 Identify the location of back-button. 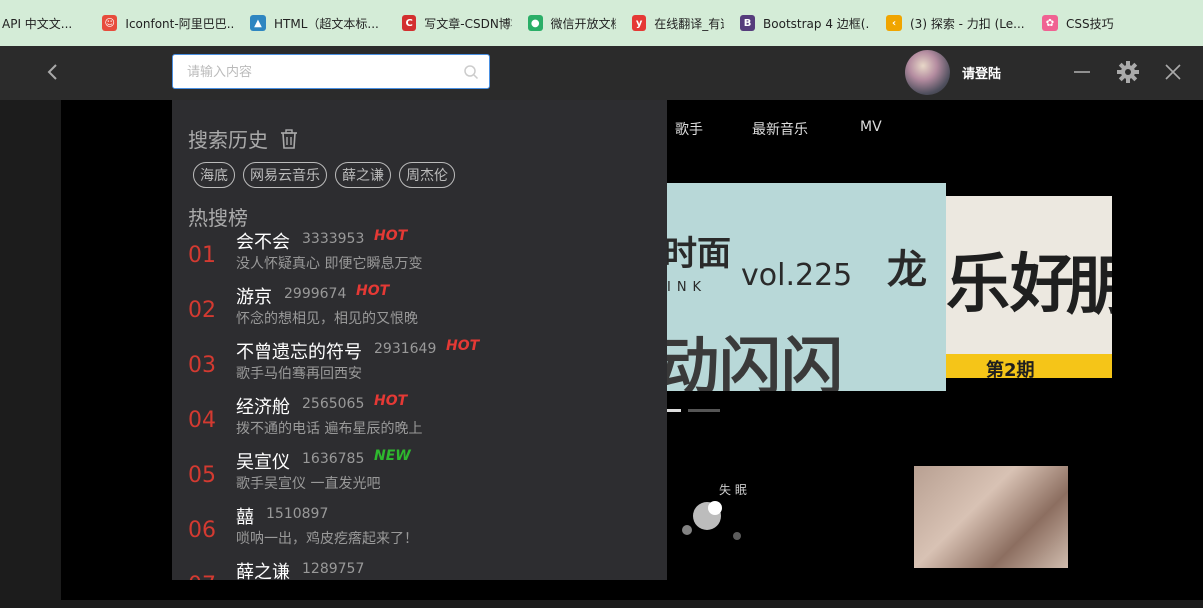
(52, 72).